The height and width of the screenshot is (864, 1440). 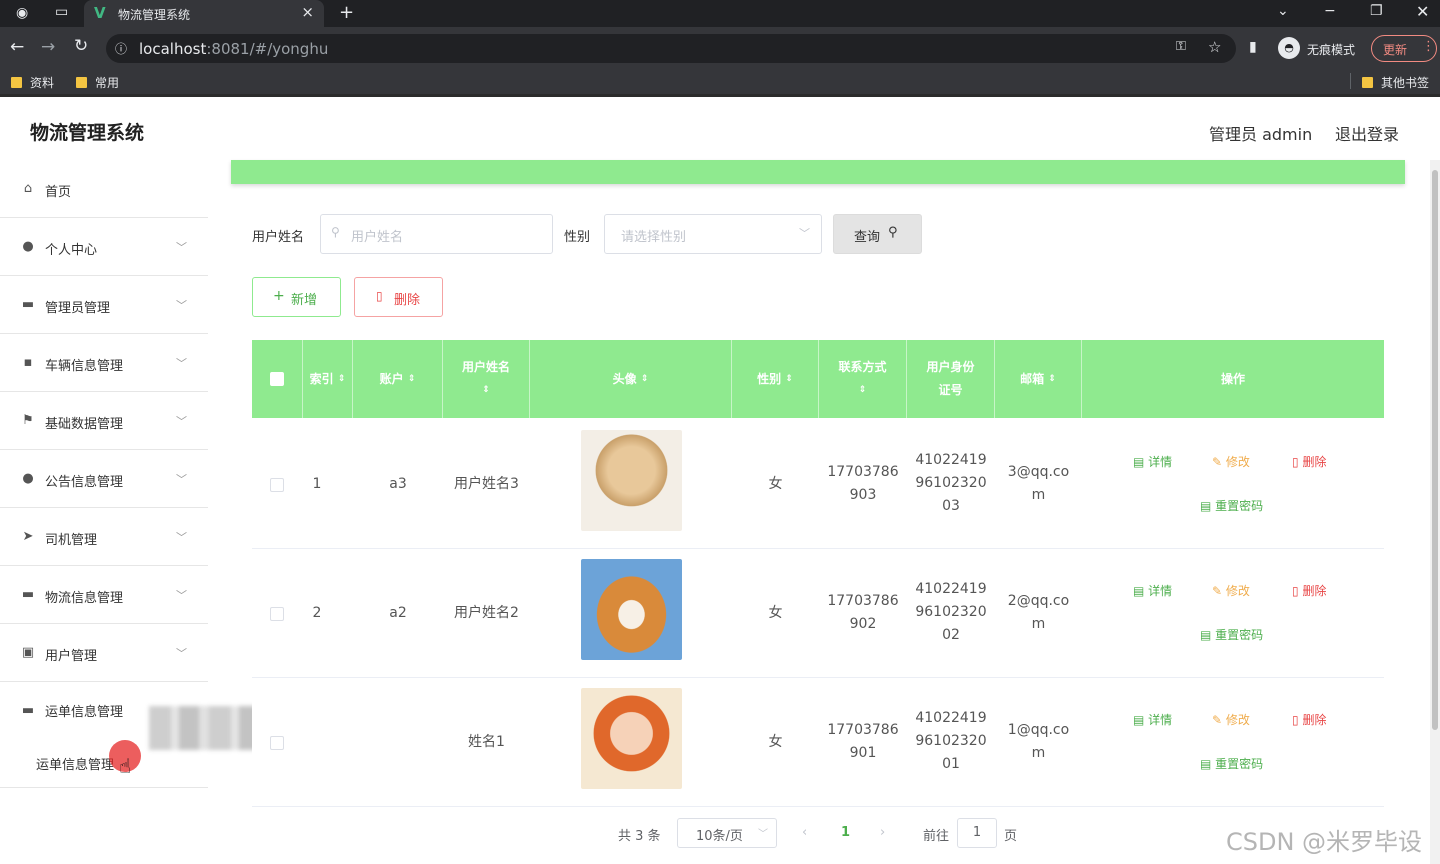 I want to click on puppy-photo, so click(x=631, y=480).